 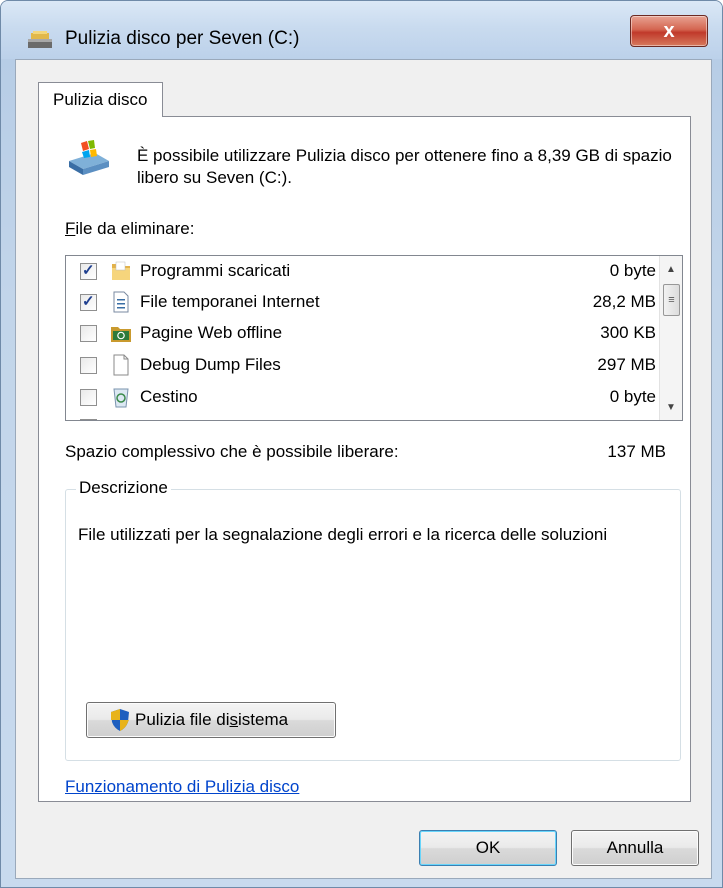 I want to click on checkbox-file-temporanei-internet, so click(x=88, y=301).